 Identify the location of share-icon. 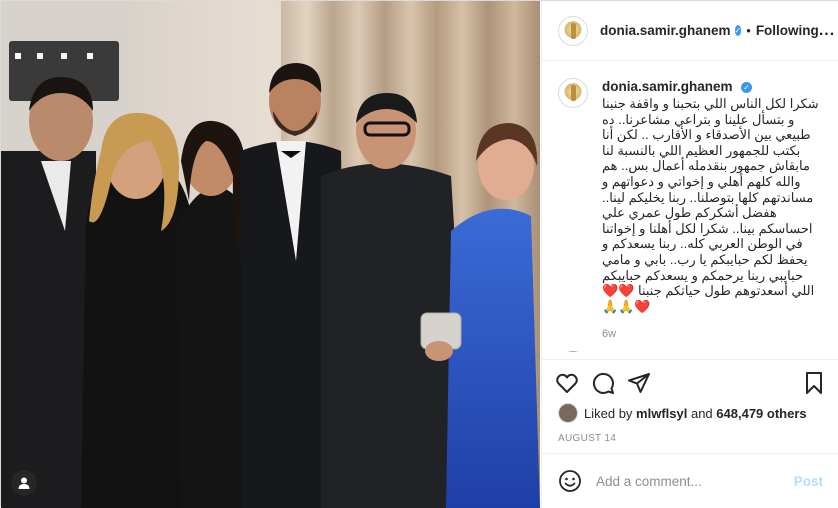
(639, 382).